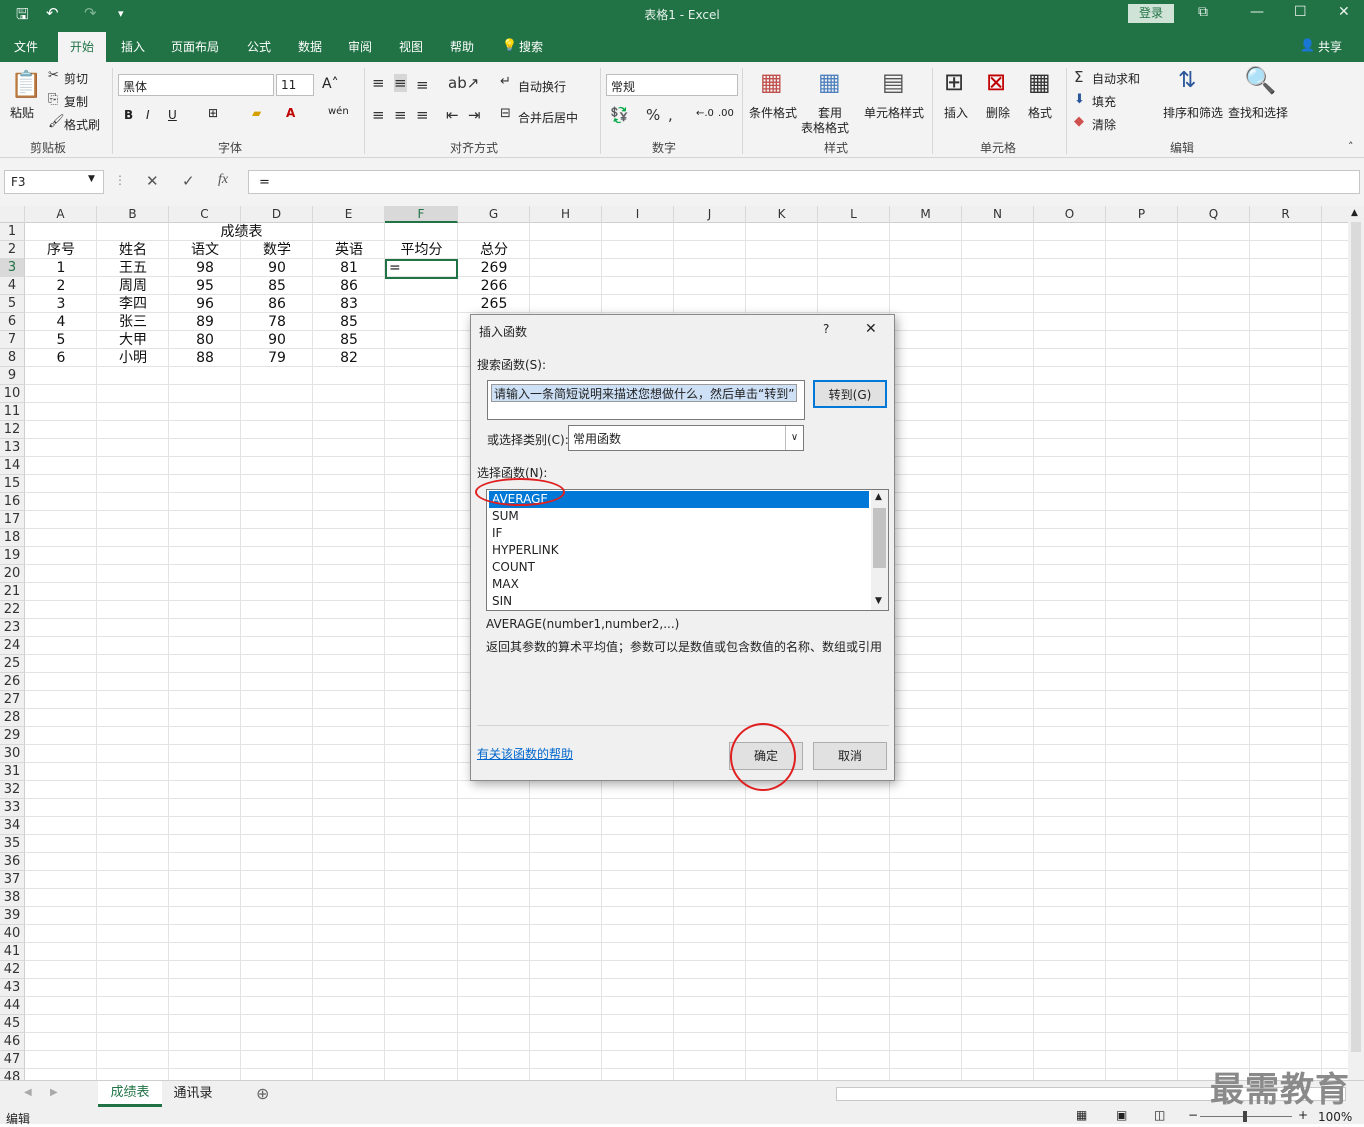  Describe the element at coordinates (295, 85) in the screenshot. I see `font-size-select: 11` at that location.